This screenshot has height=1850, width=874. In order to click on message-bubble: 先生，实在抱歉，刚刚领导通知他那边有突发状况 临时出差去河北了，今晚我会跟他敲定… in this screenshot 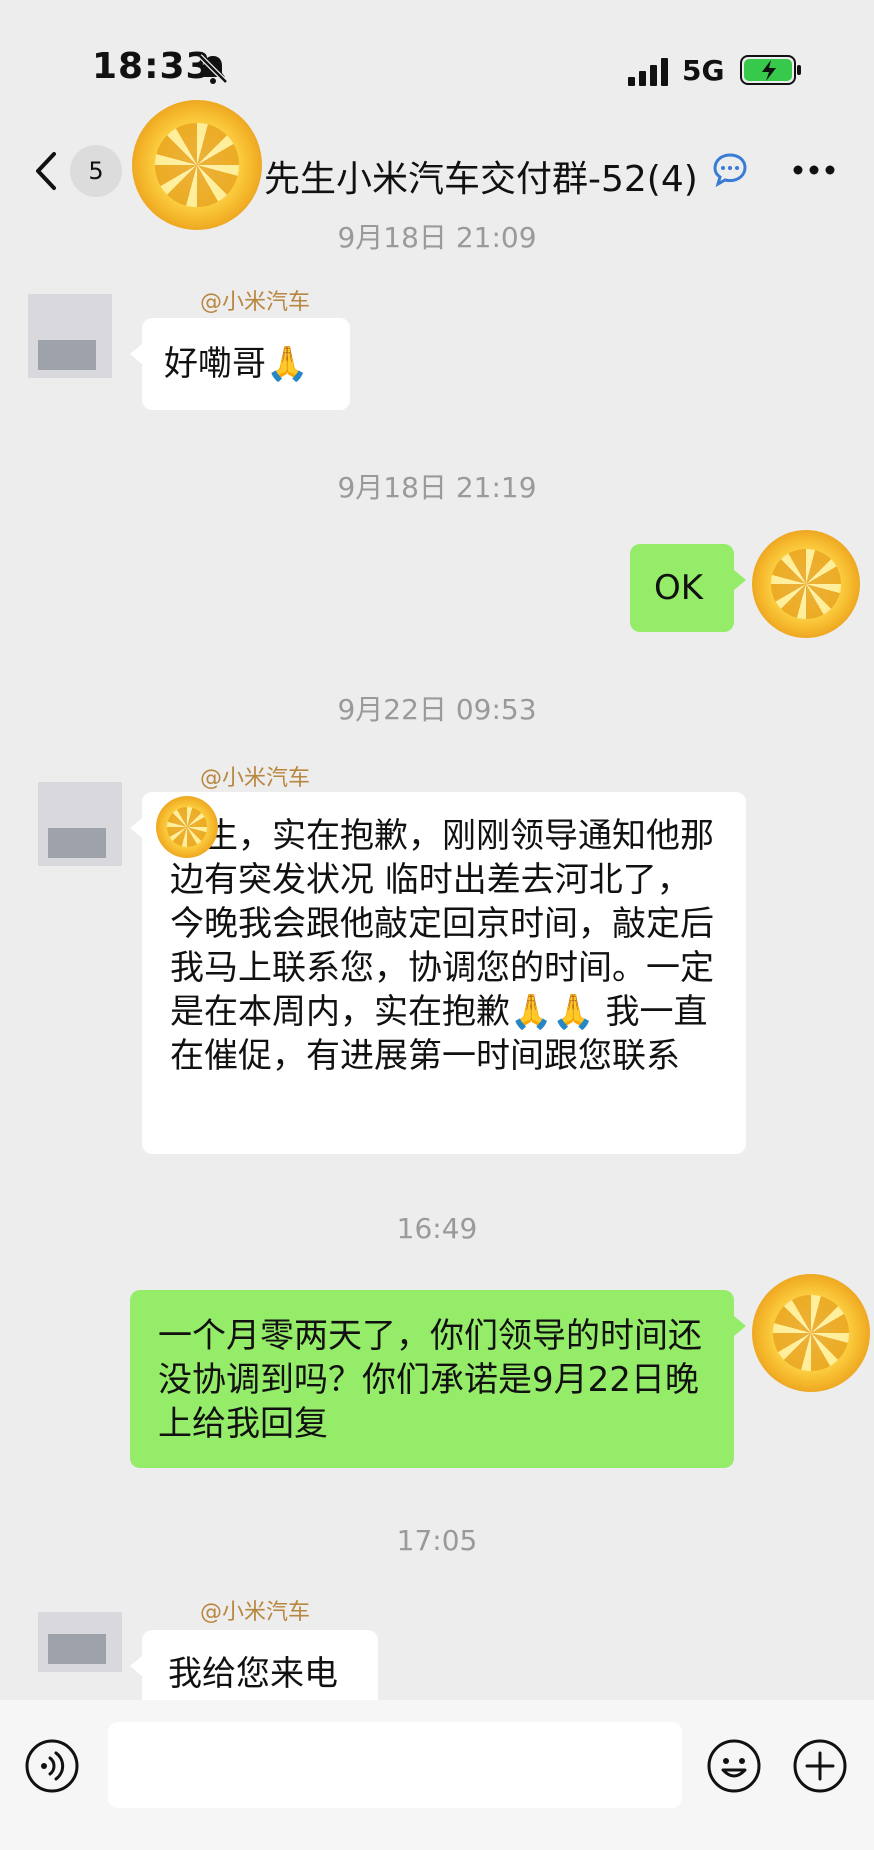, I will do `click(438, 973)`.